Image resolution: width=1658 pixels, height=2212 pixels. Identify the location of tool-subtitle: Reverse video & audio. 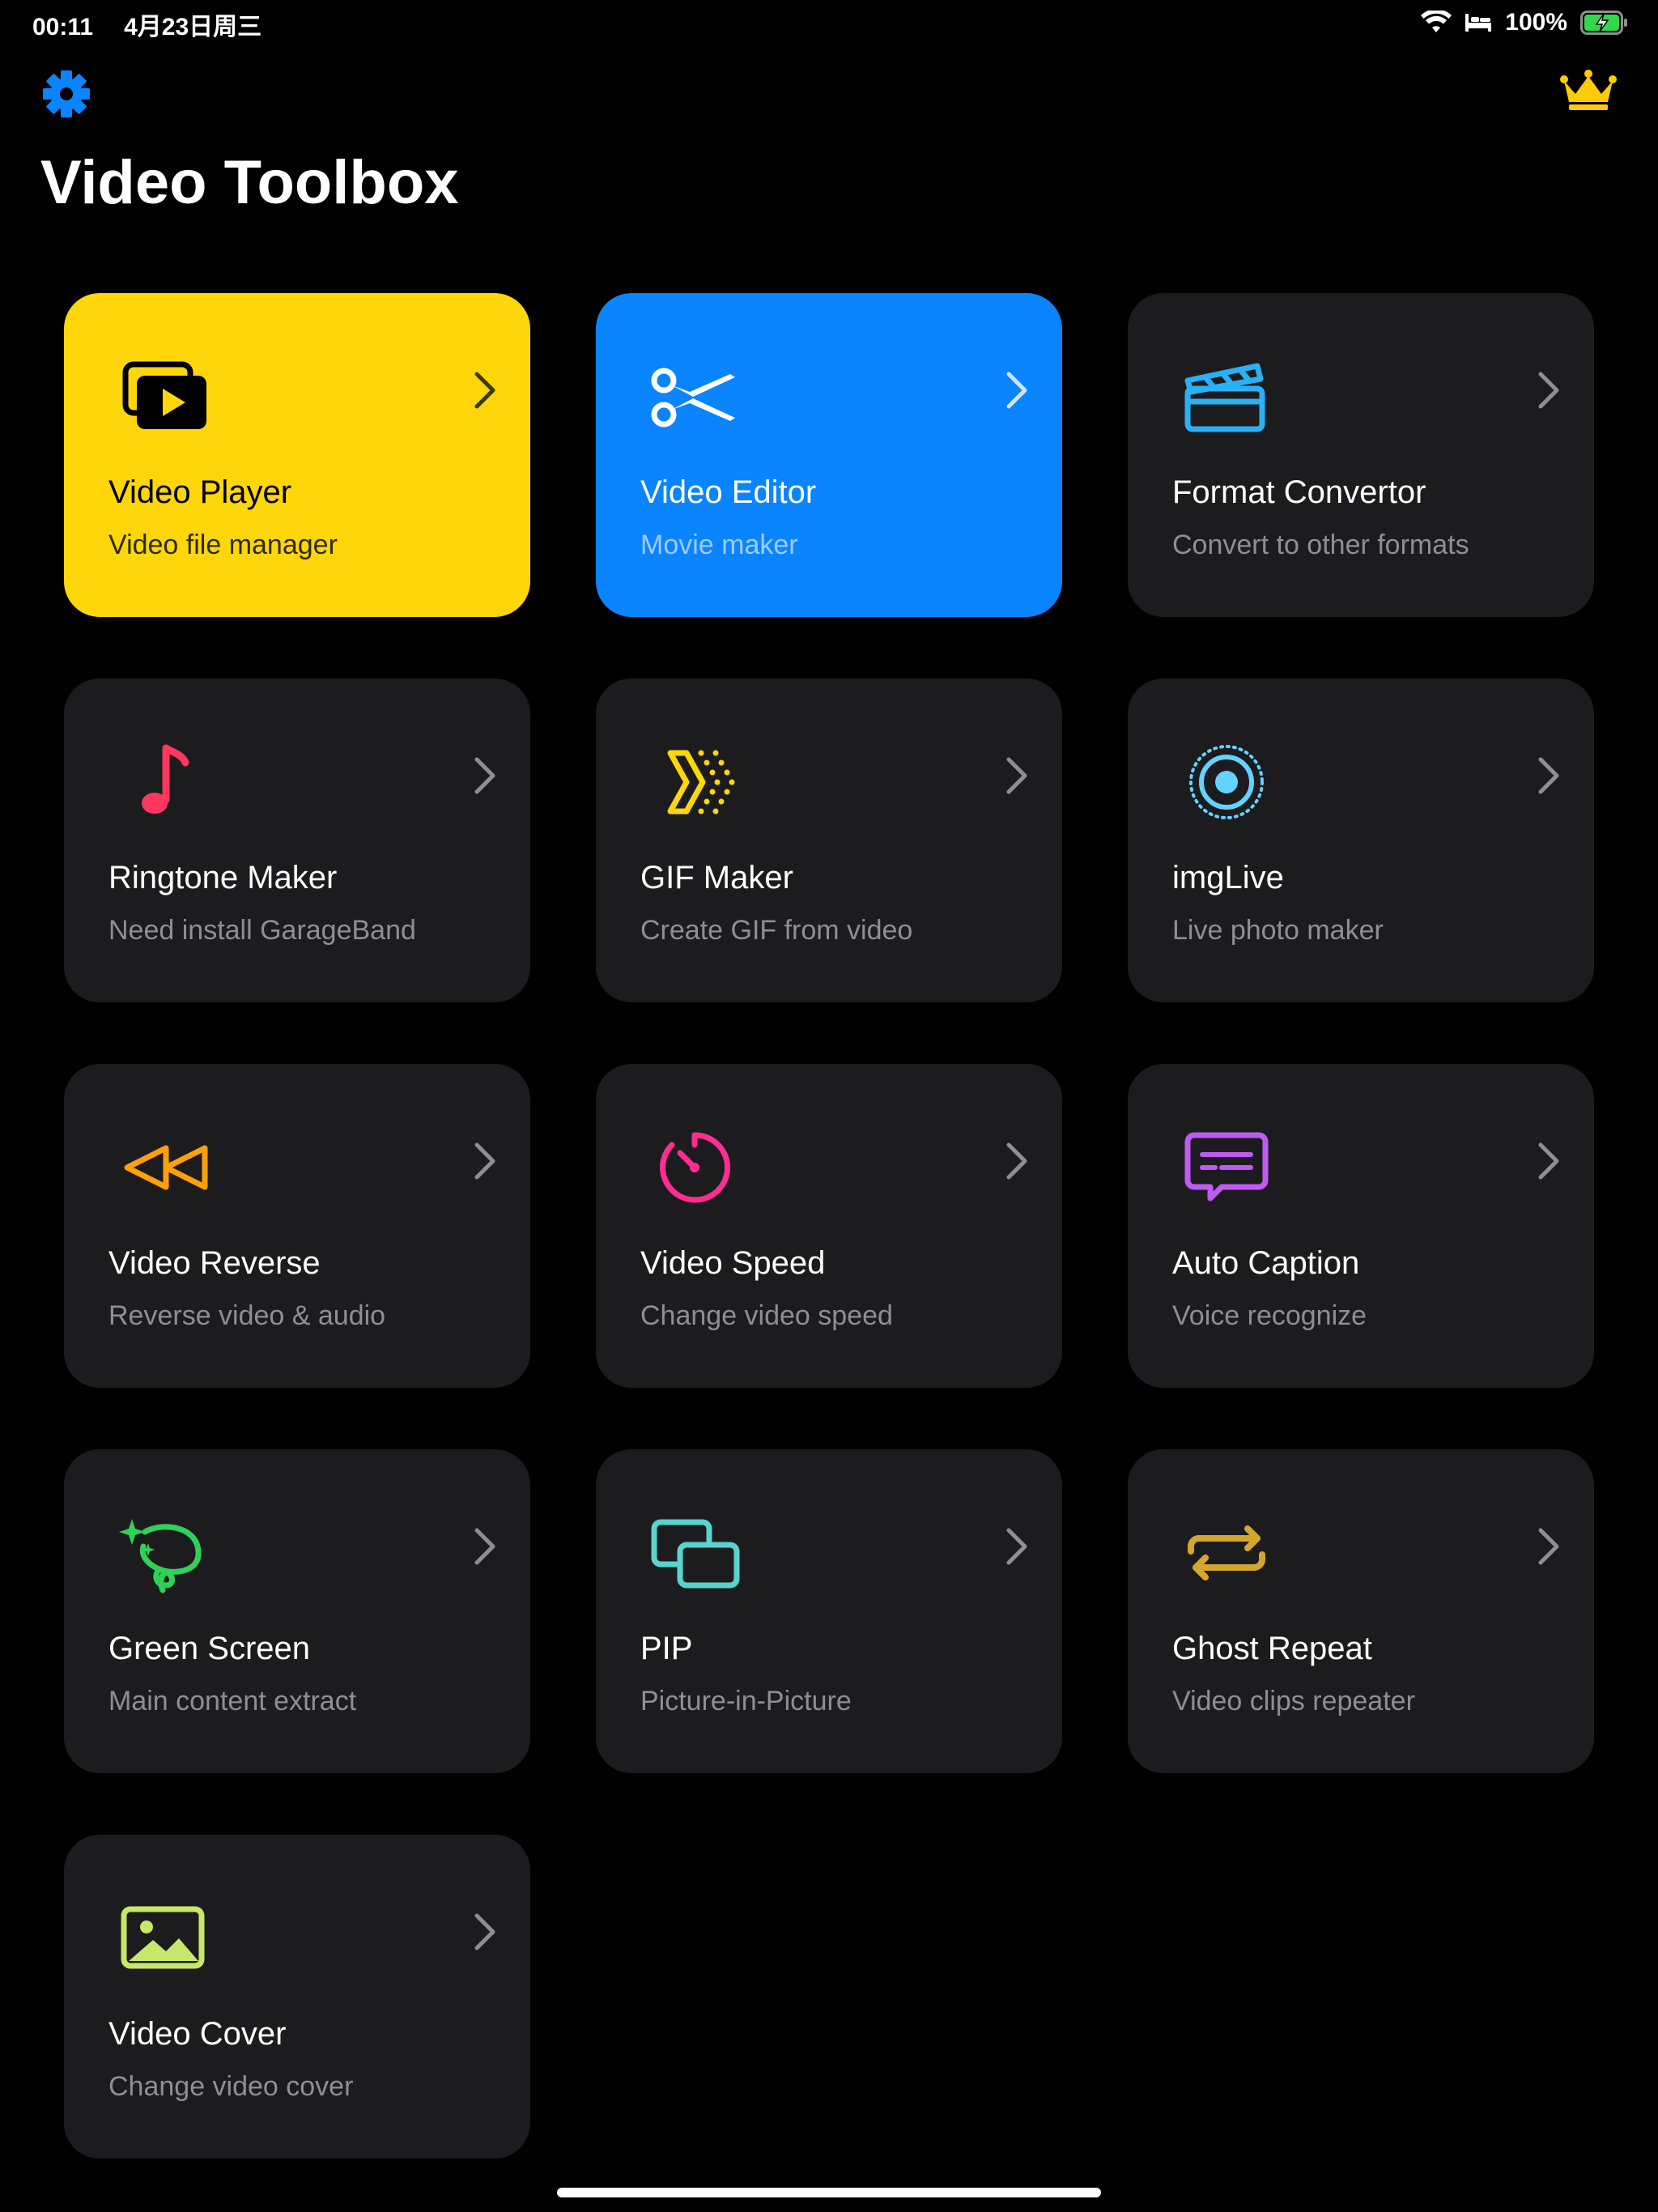
(247, 1315).